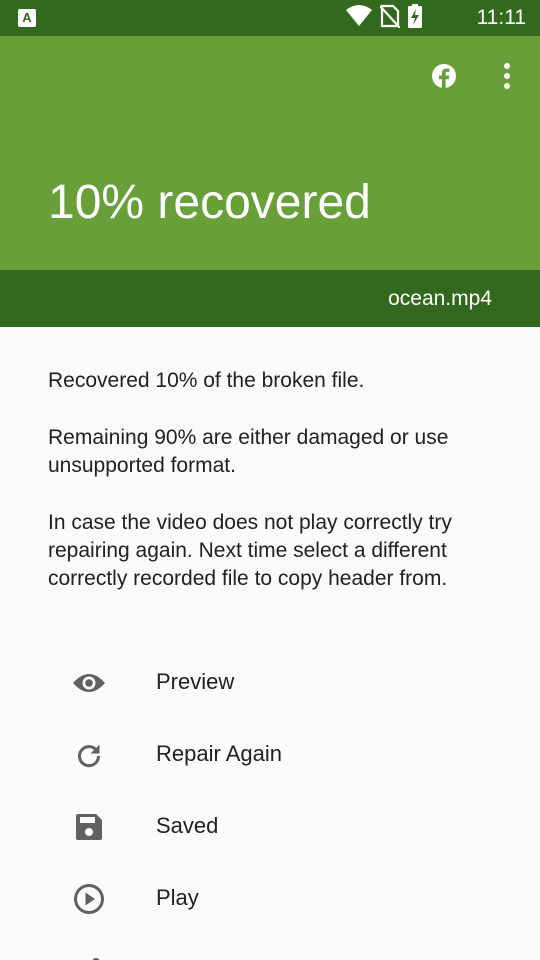  What do you see at coordinates (206, 380) in the screenshot?
I see `recovered-text: Recovered 10% of the broken file.` at bounding box center [206, 380].